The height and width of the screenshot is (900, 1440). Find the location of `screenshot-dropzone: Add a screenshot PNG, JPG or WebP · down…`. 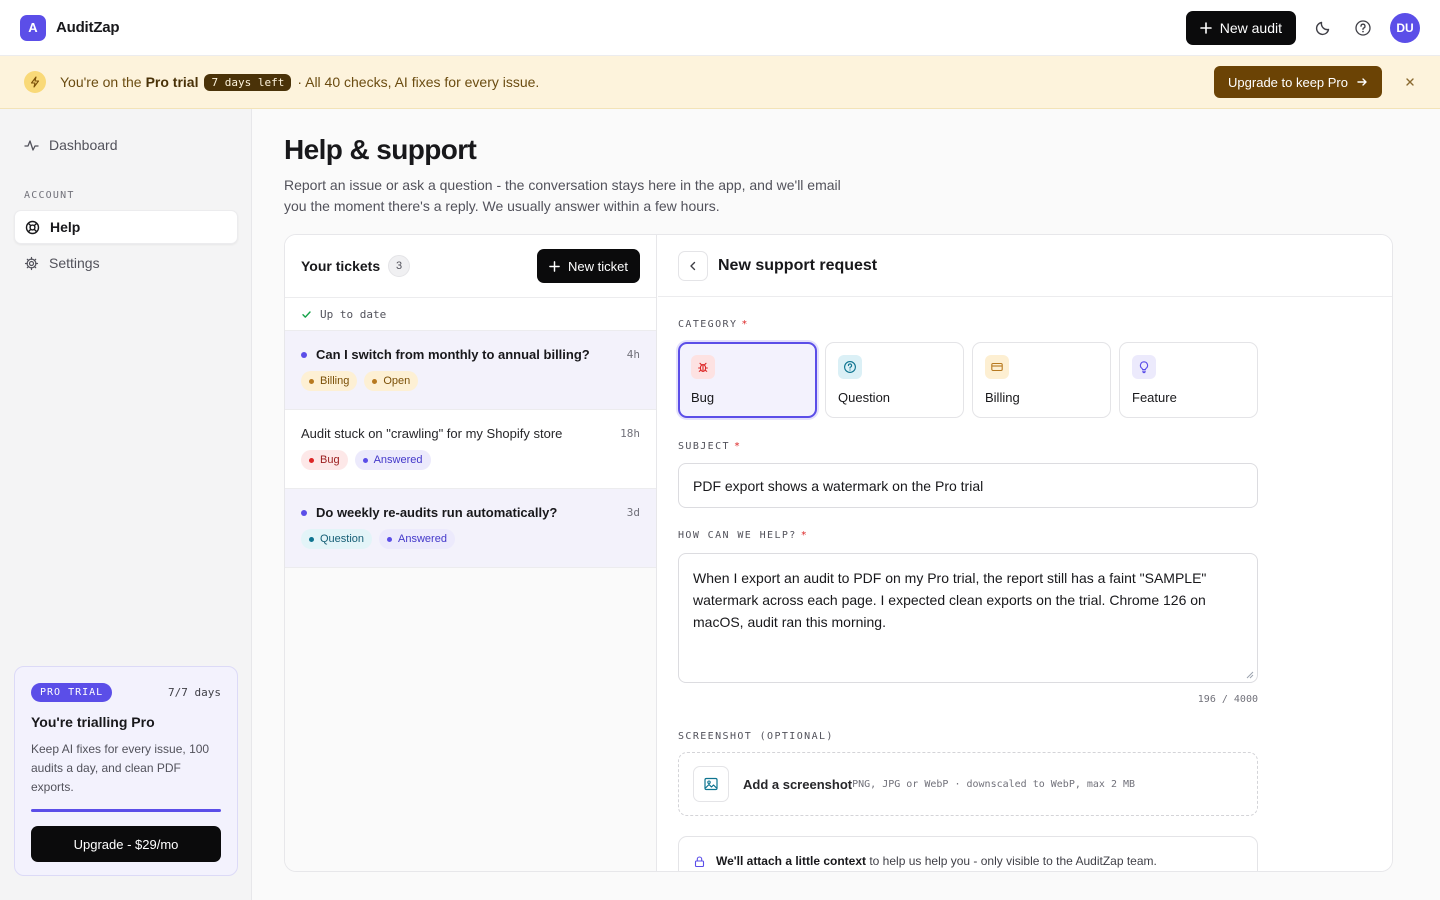

screenshot-dropzone: Add a screenshot PNG, JPG or WebP · down… is located at coordinates (968, 784).